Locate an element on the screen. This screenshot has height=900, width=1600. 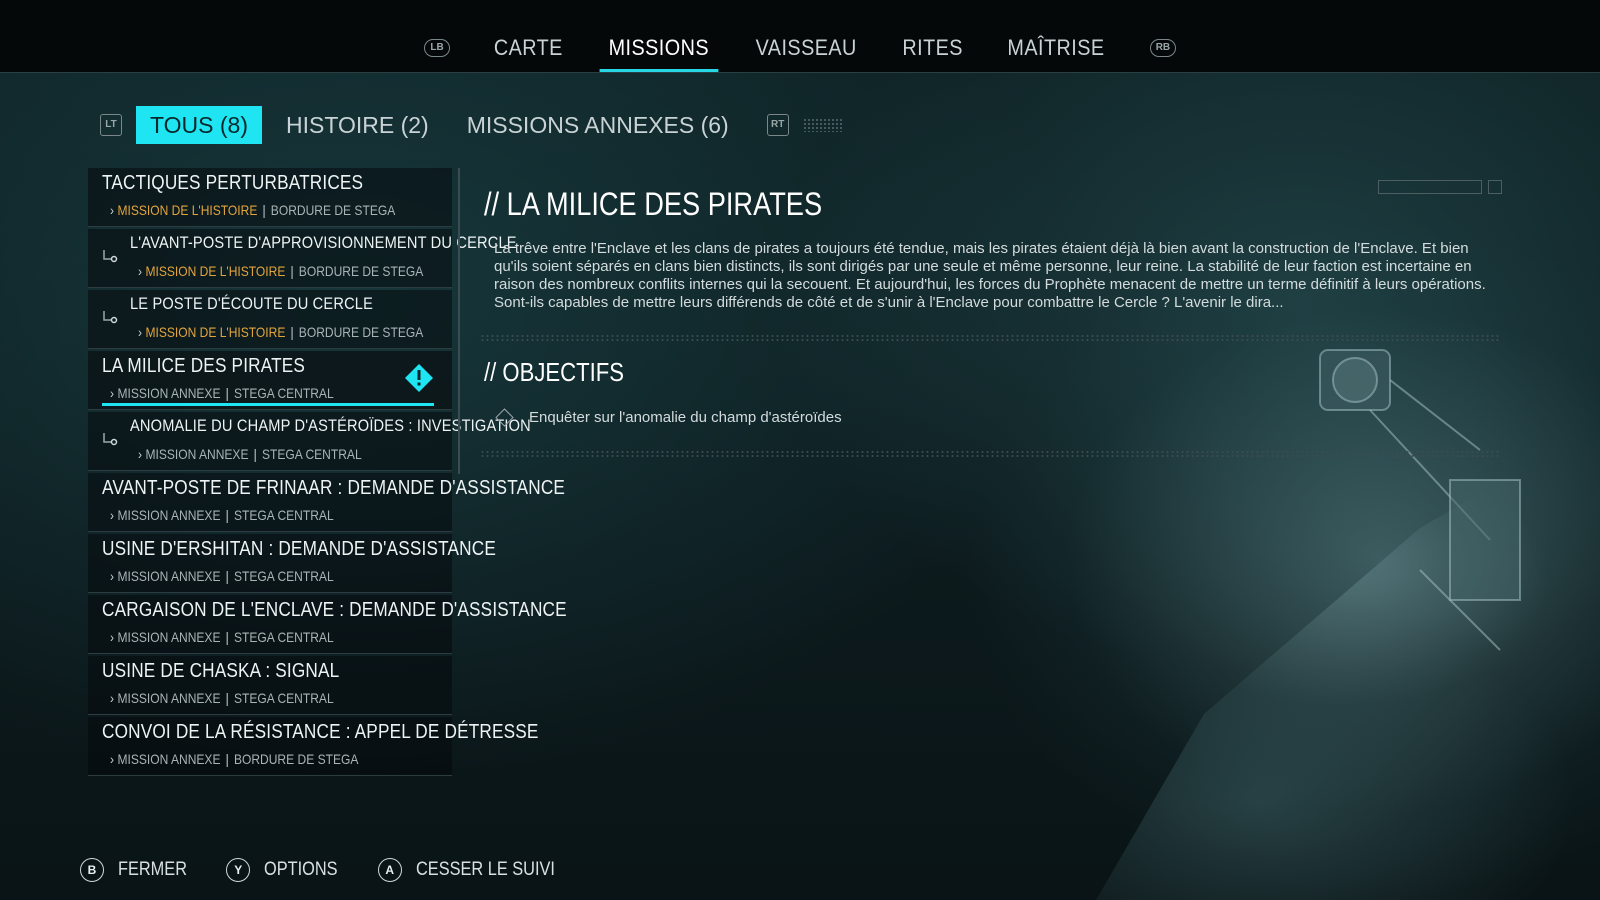
nav-tab-maitrise: MAÎTRISE is located at coordinates (1056, 36).